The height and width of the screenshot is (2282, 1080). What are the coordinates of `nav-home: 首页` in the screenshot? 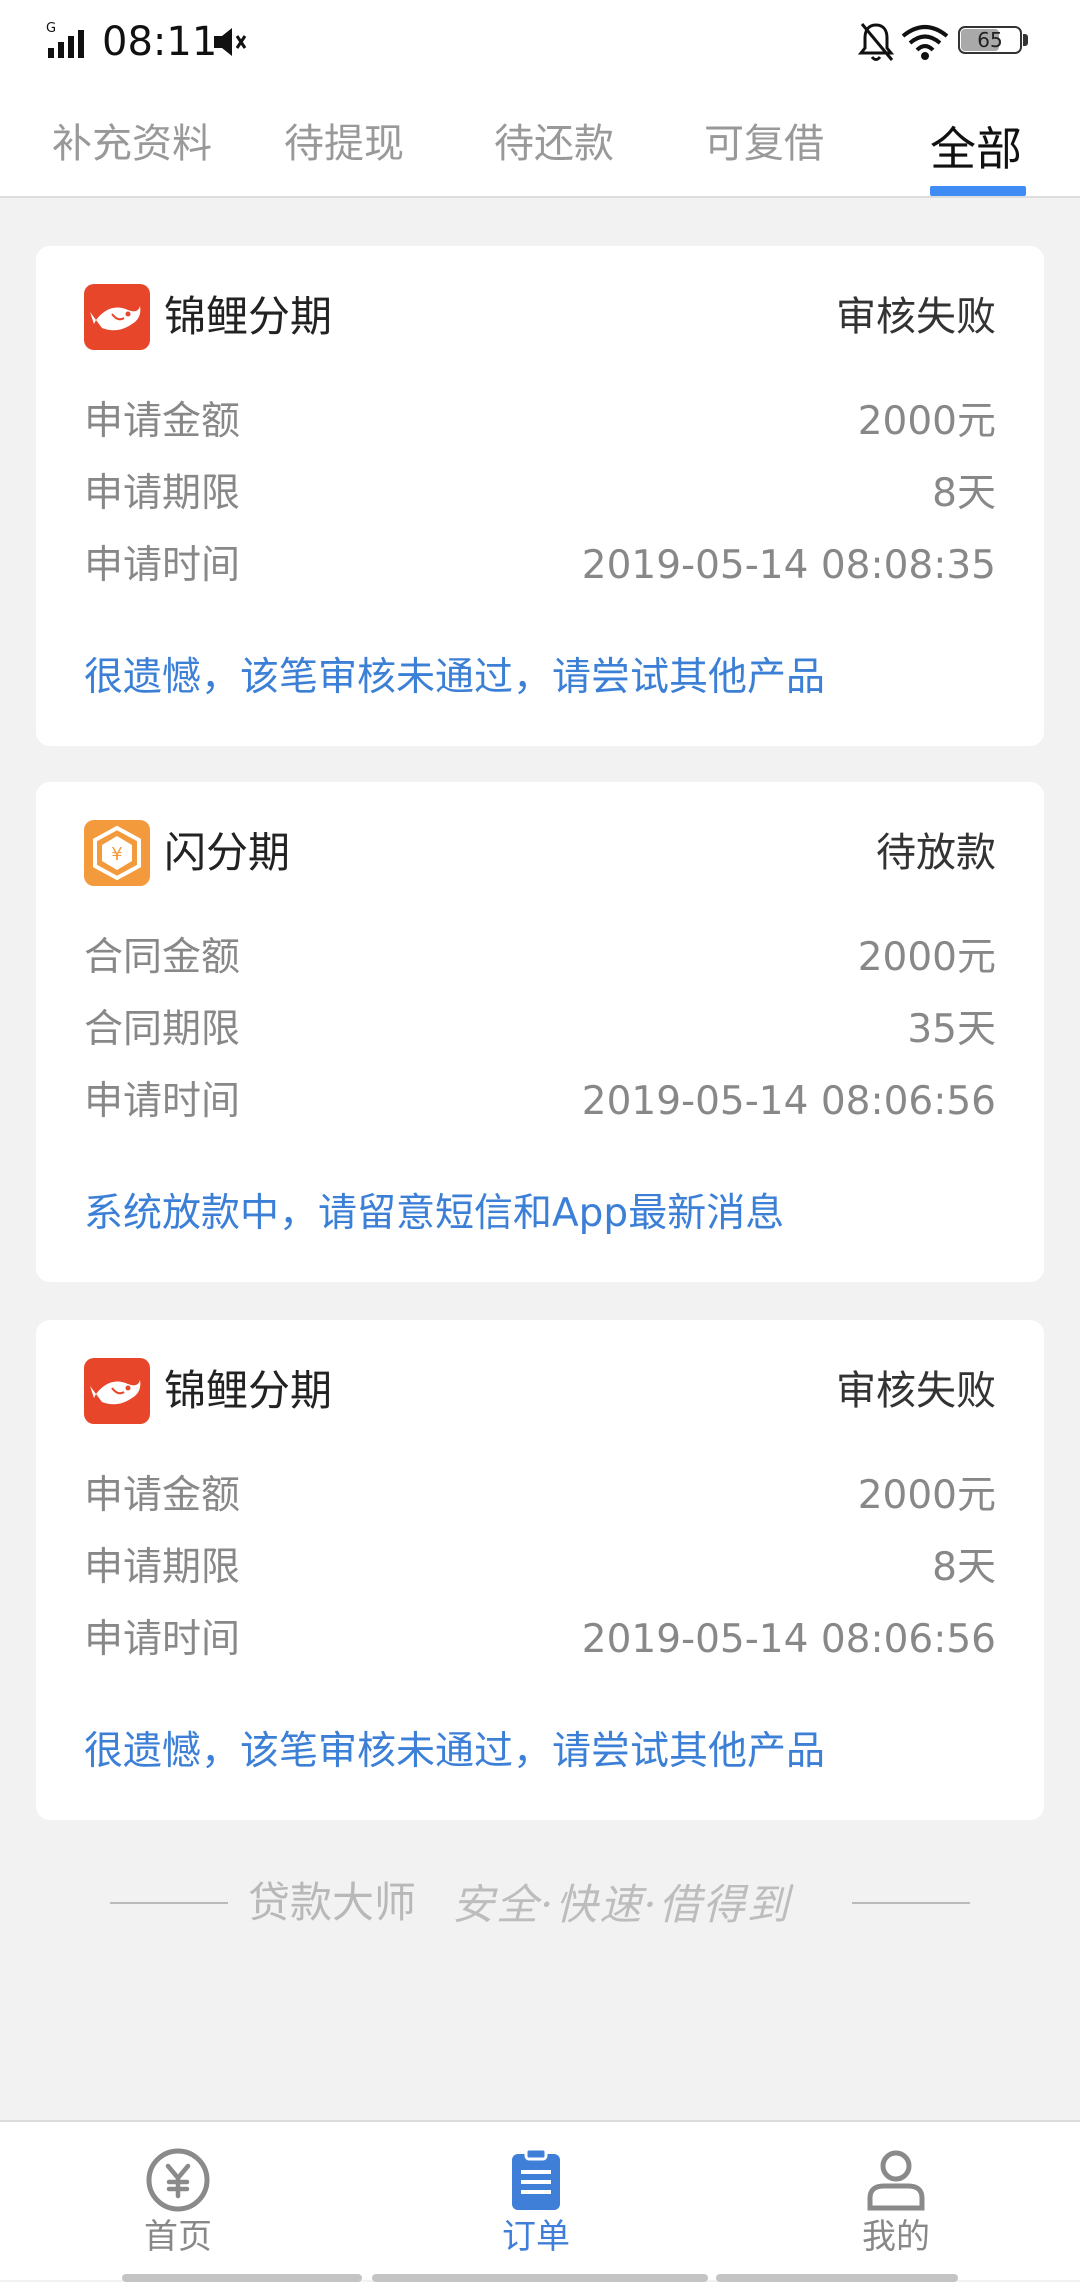 It's located at (178, 2192).